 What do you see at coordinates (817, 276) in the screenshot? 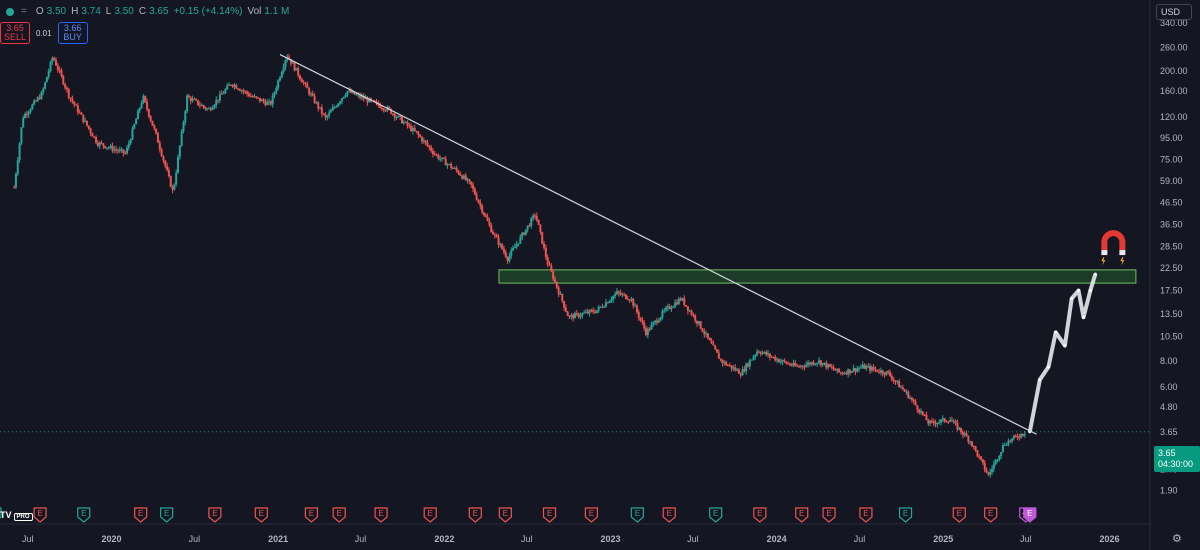
I see `resistance-zone` at bounding box center [817, 276].